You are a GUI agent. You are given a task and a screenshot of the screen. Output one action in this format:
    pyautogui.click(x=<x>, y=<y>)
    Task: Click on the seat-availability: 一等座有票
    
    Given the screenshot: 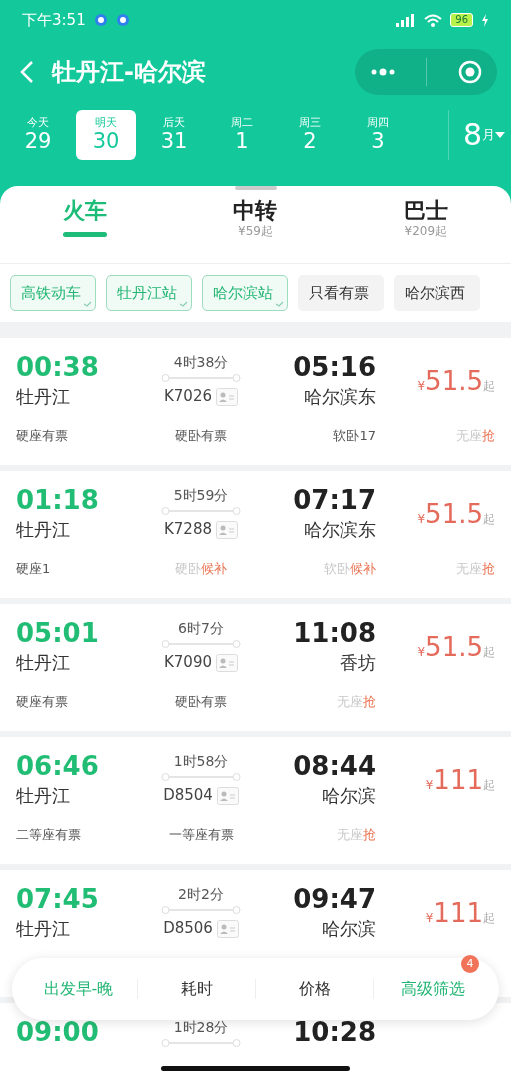 What is the action you would take?
    pyautogui.click(x=201, y=835)
    